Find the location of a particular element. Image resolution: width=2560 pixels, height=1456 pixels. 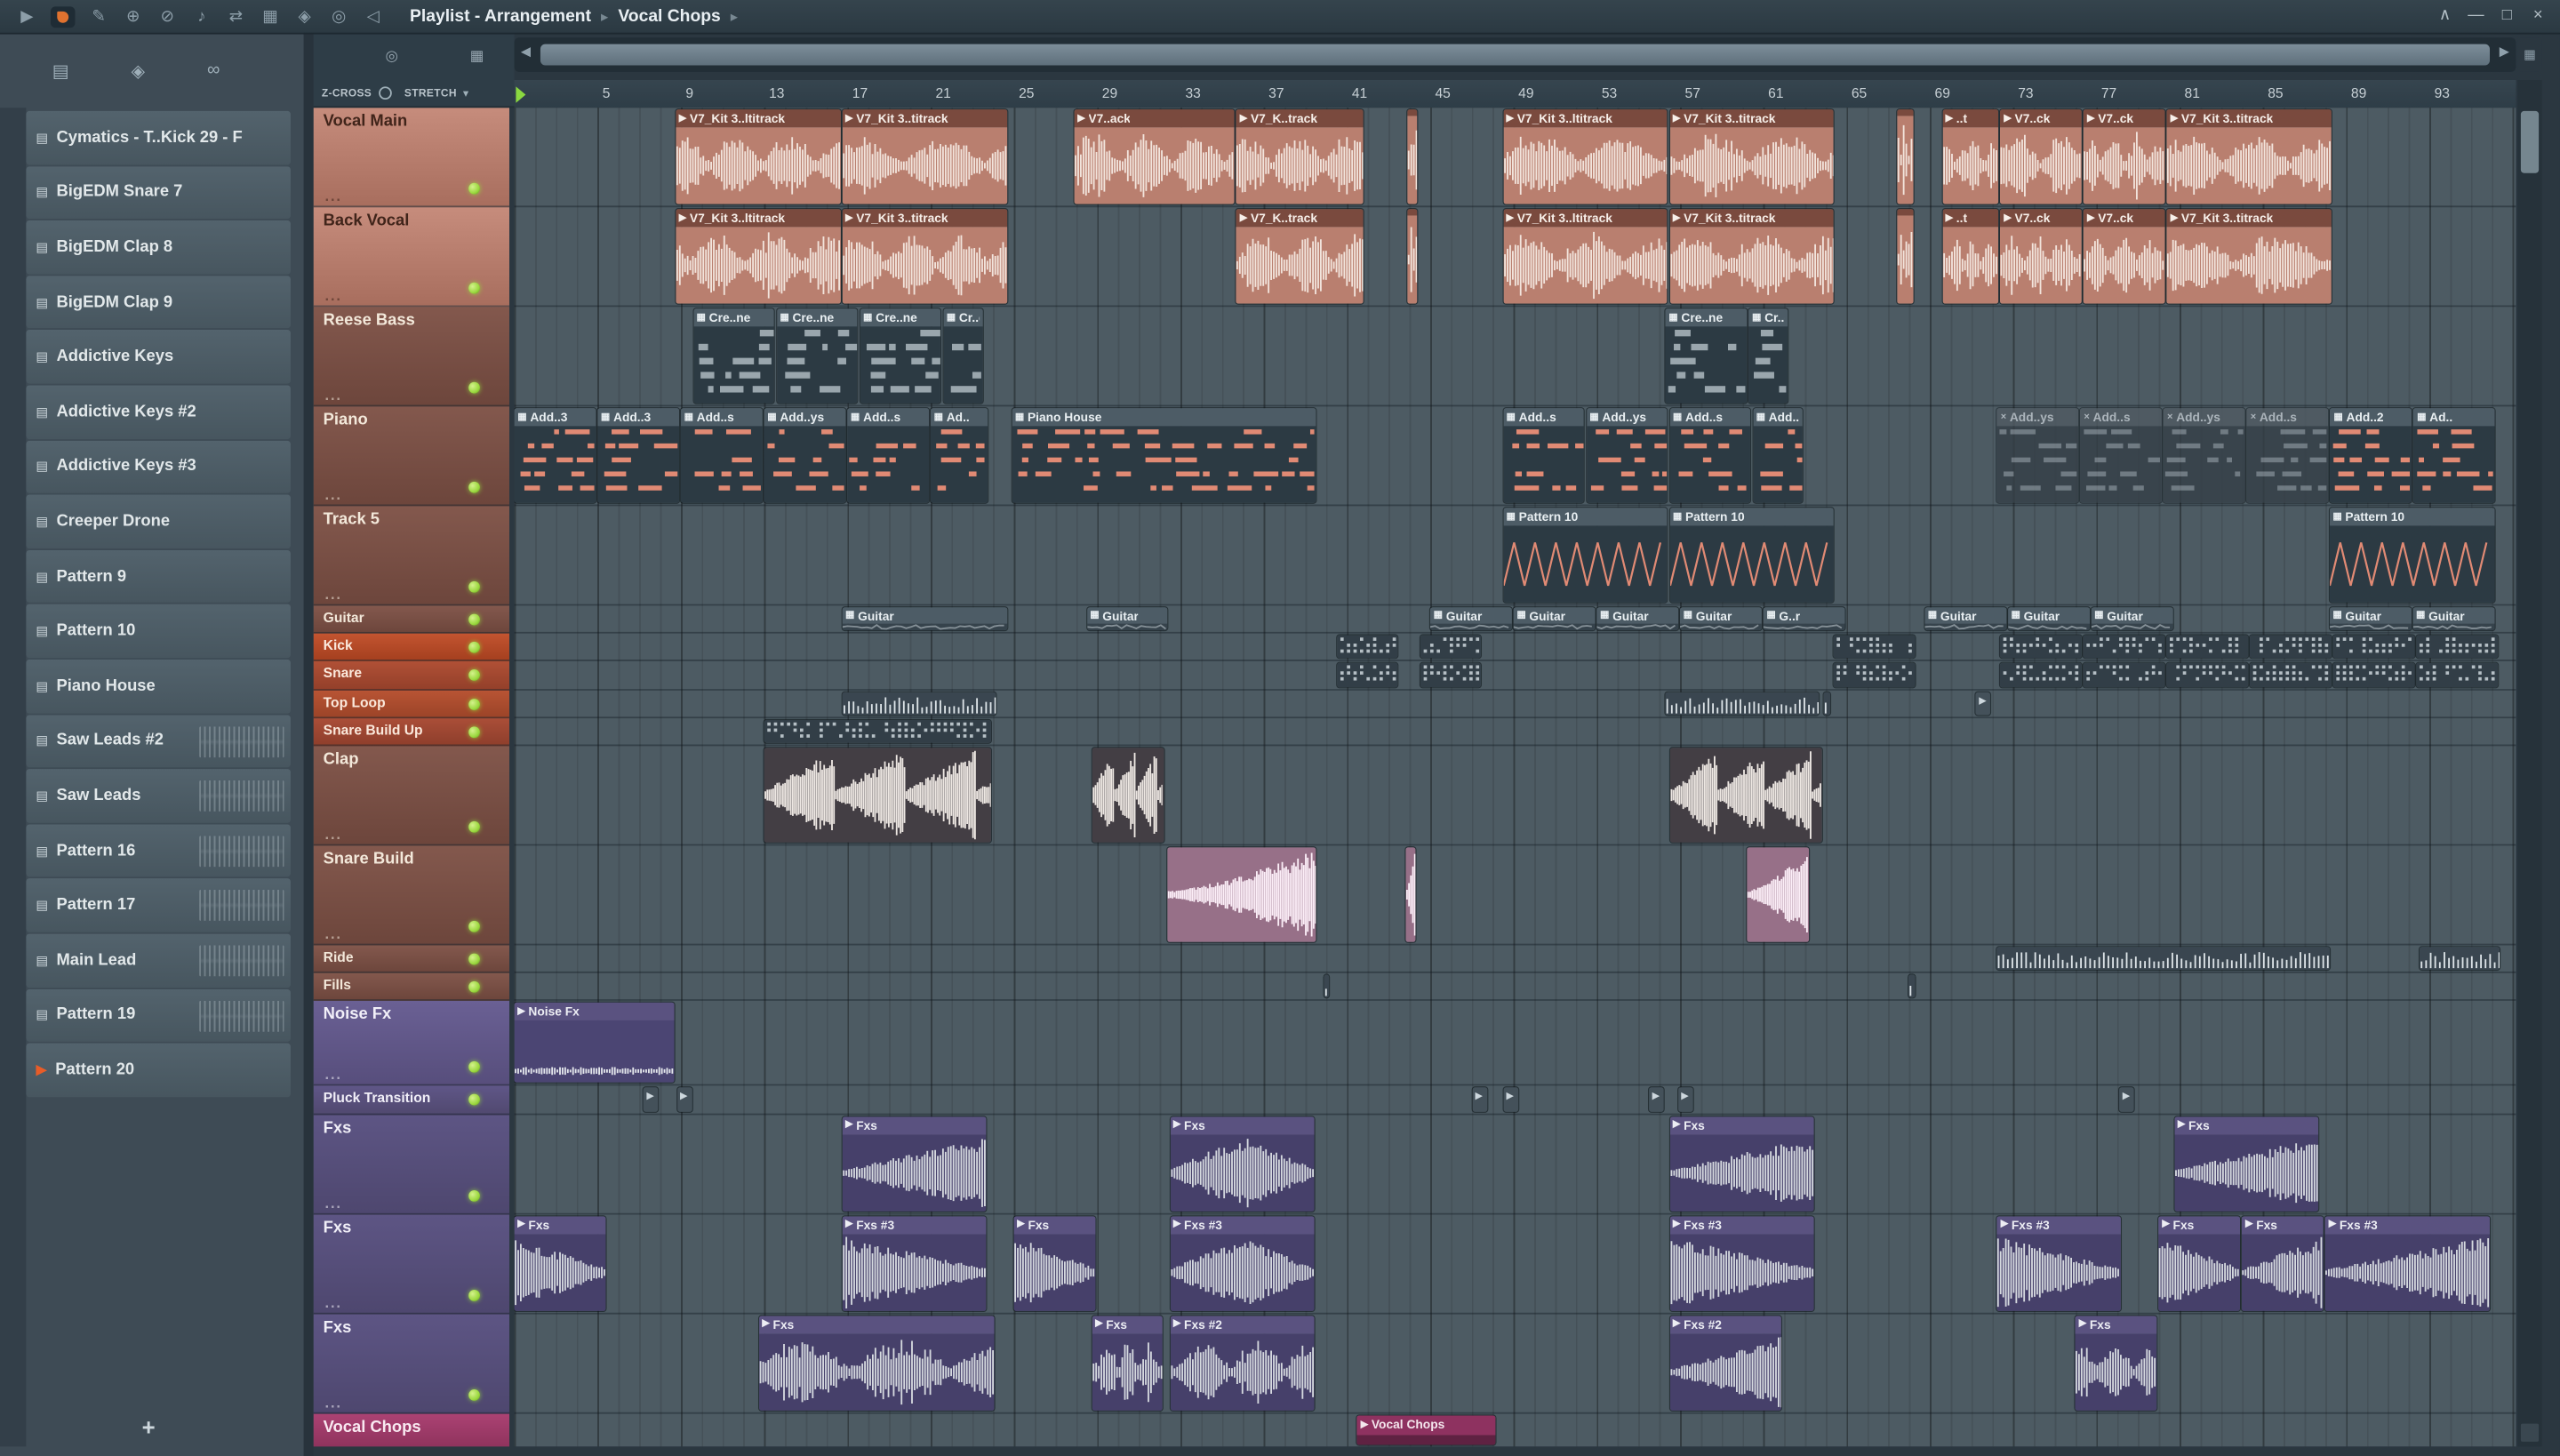

close-button: × is located at coordinates (2538, 16).